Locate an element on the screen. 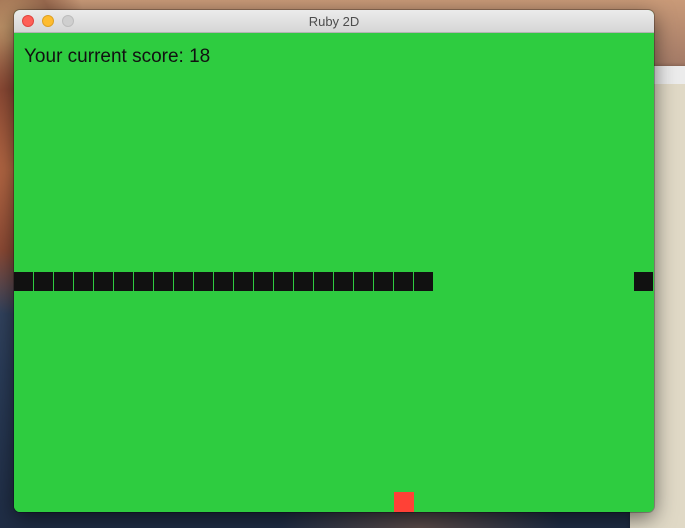 Image resolution: width=685 pixels, height=528 pixels. title-bar: Ruby 2D is located at coordinates (334, 21).